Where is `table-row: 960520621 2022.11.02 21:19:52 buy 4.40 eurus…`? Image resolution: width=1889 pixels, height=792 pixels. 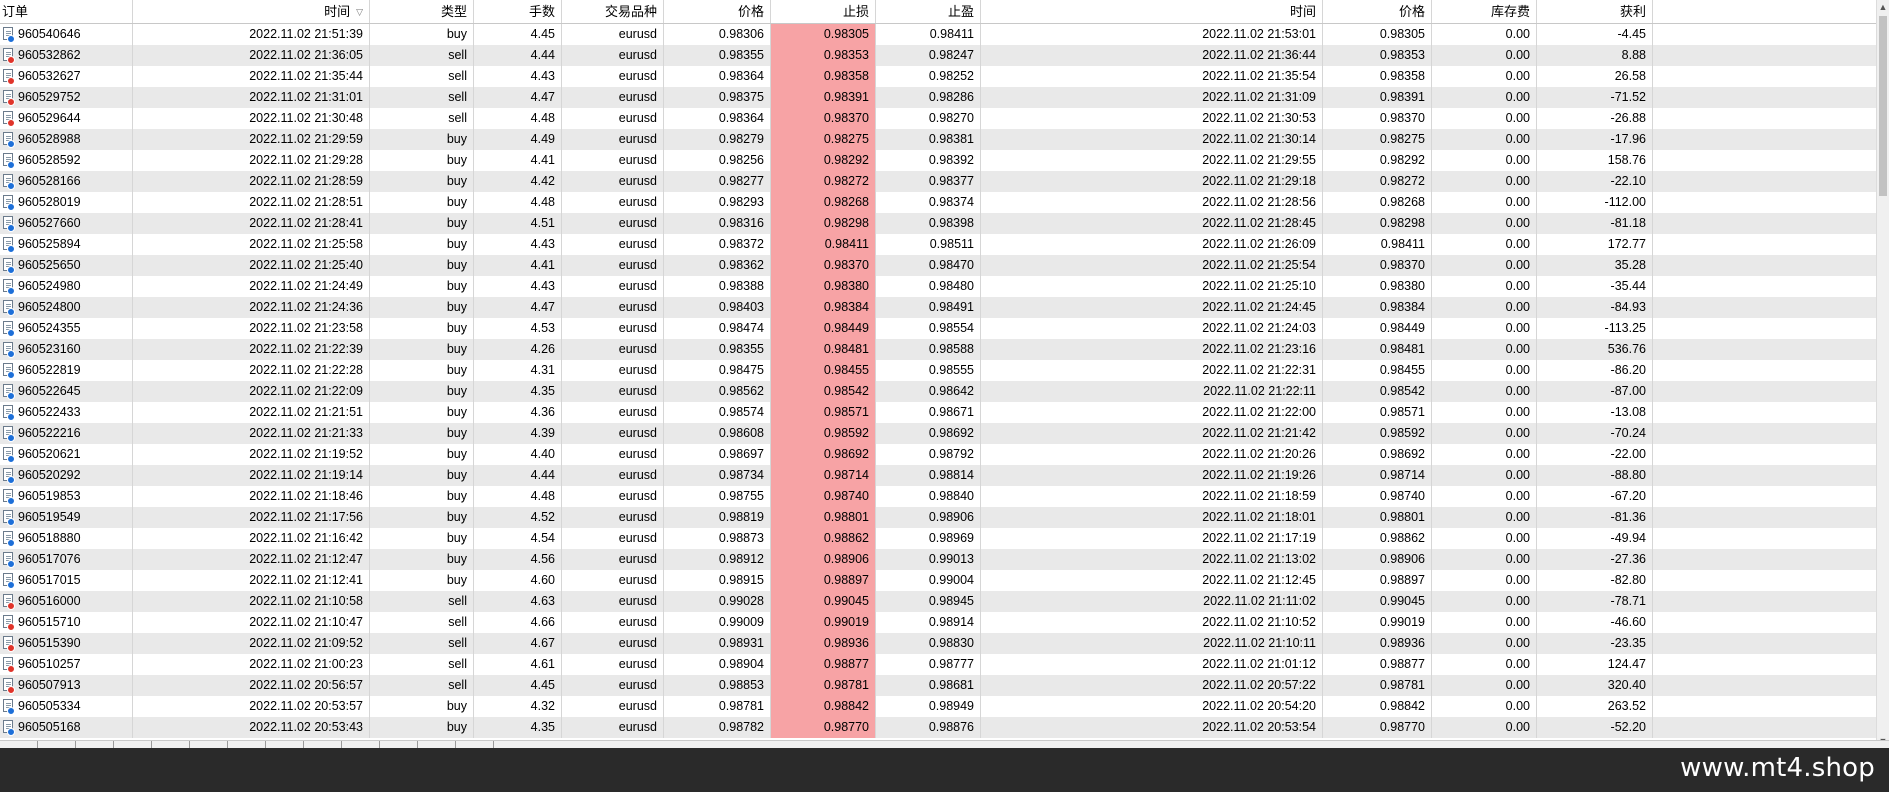
table-row: 960520621 2022.11.02 21:19:52 buy 4.40 eurus… is located at coordinates (944, 454).